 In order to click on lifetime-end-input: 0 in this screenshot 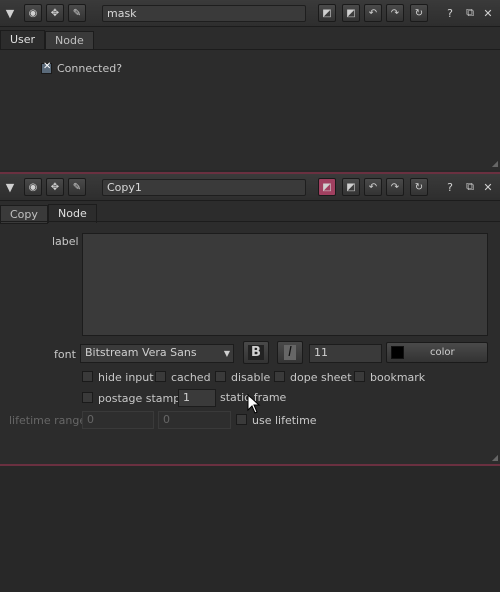, I will do `click(194, 420)`.